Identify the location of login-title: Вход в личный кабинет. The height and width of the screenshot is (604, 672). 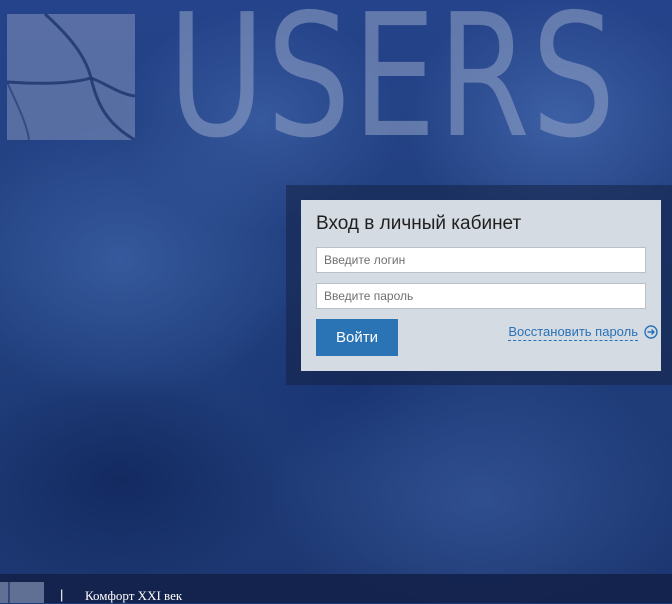
(419, 223).